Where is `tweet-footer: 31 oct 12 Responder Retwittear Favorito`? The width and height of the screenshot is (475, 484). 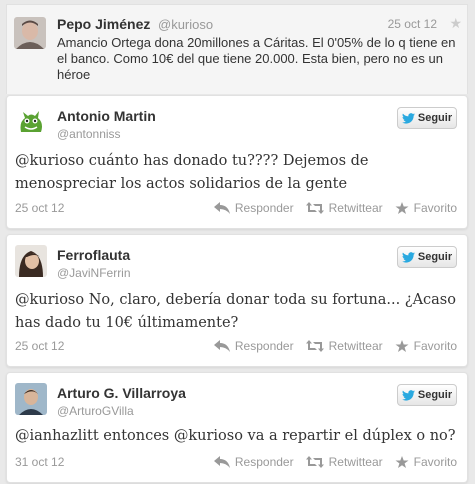
tweet-footer: 31 oct 12 Responder Retwittear Favorito is located at coordinates (236, 463).